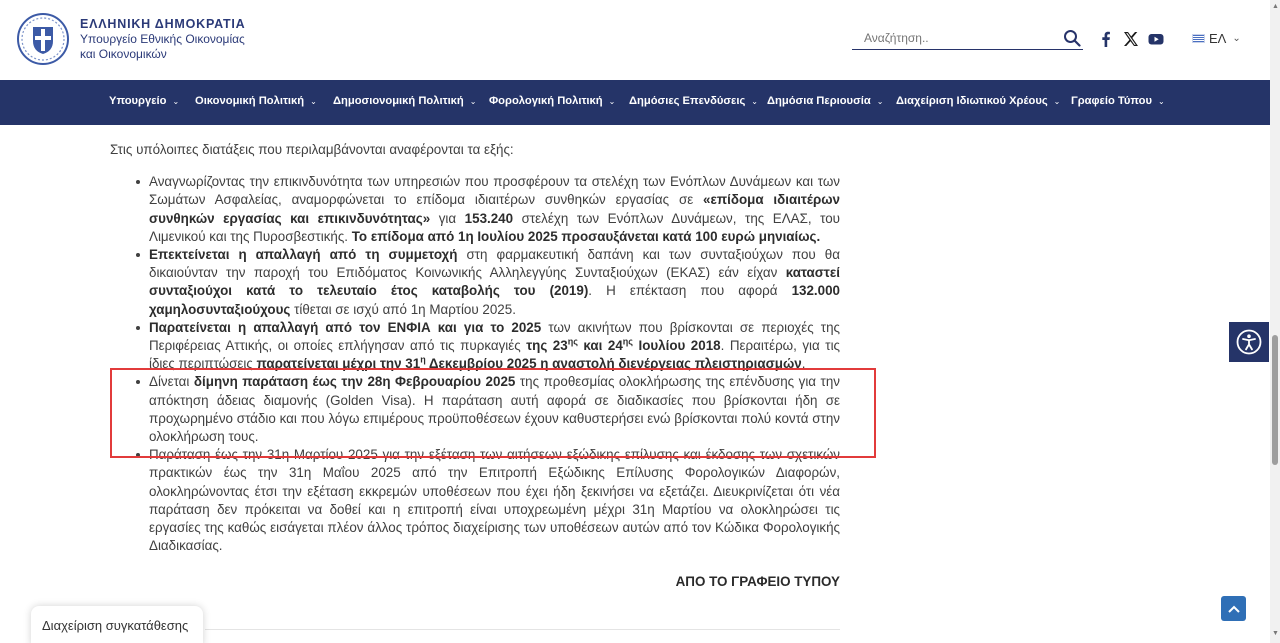  I want to click on logo-title: ΕΛΛΗΝΙΚΗ ΔΗΜΟΚΡΑΤΙΑ, so click(163, 24).